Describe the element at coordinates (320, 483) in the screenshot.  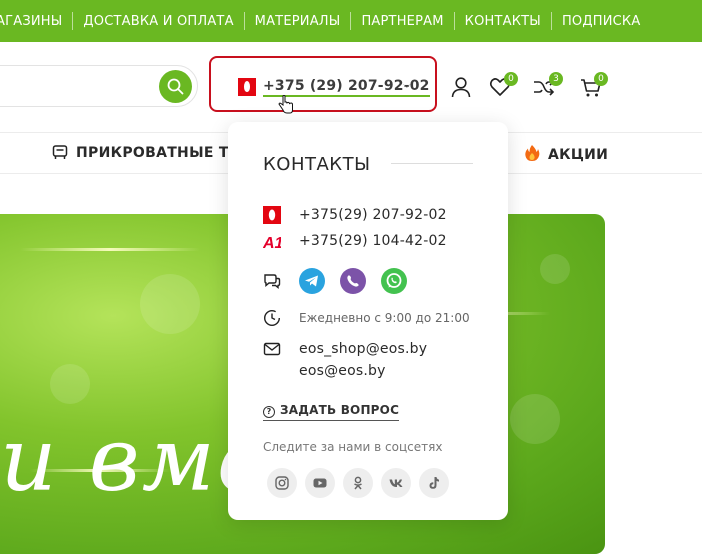
I see `youtube-icon` at that location.